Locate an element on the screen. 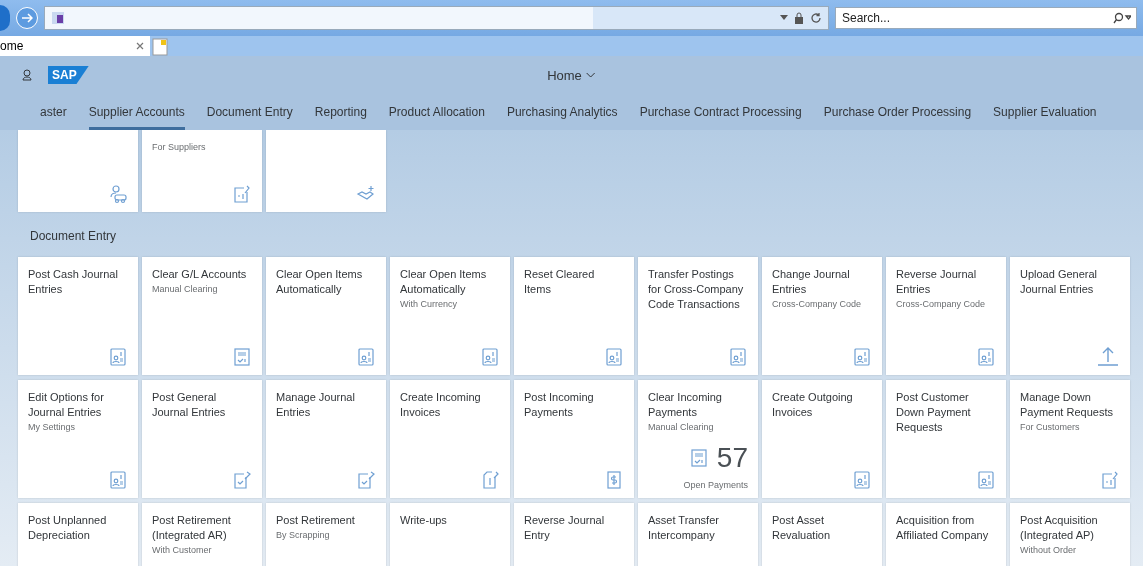 This screenshot has height=566, width=1143. tile-subtitle: With Currency is located at coordinates (429, 304).